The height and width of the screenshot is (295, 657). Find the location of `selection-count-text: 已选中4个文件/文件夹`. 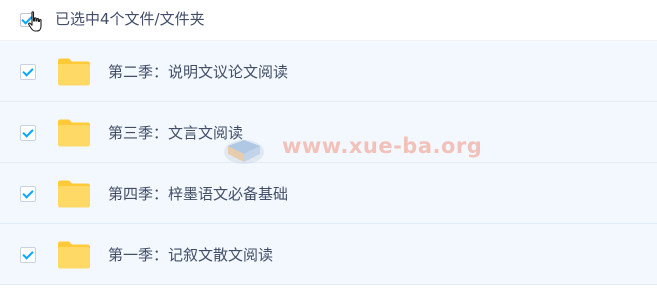

selection-count-text: 已选中4个文件/文件夹 is located at coordinates (130, 19).